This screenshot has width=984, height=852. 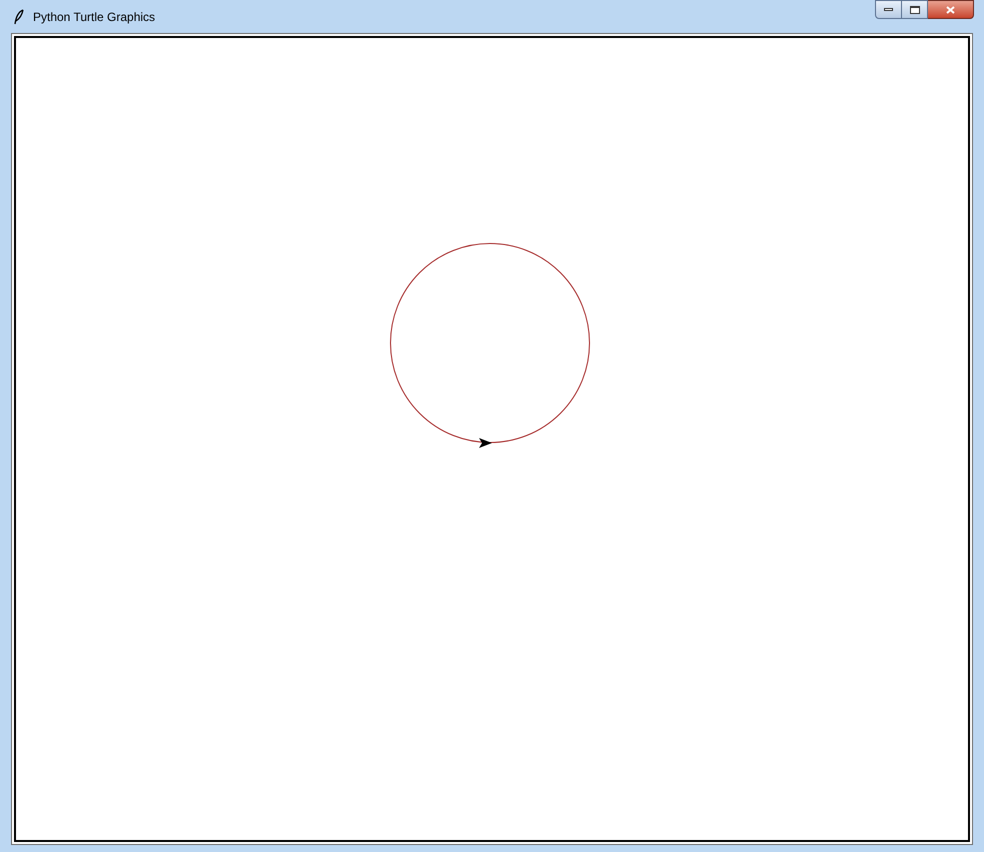 I want to click on close-button, so click(x=951, y=9).